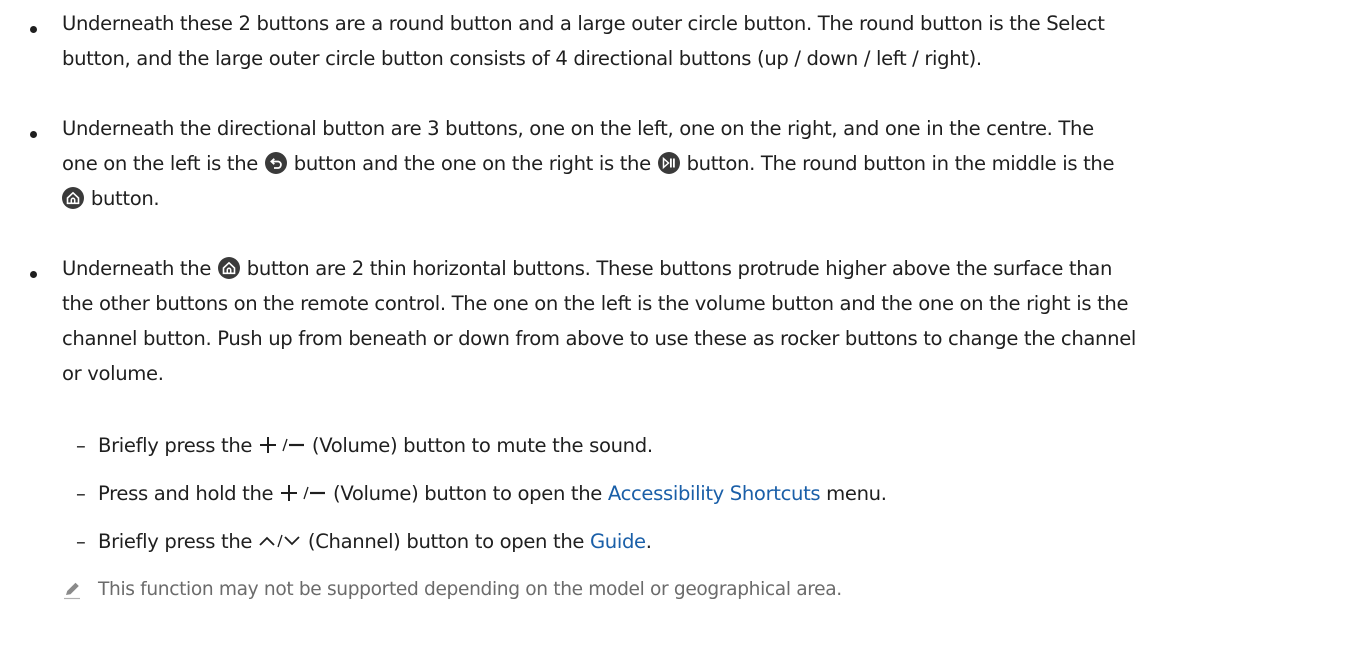 This screenshot has height=657, width=1367. I want to click on channel-up-down-icon, so click(279, 541).